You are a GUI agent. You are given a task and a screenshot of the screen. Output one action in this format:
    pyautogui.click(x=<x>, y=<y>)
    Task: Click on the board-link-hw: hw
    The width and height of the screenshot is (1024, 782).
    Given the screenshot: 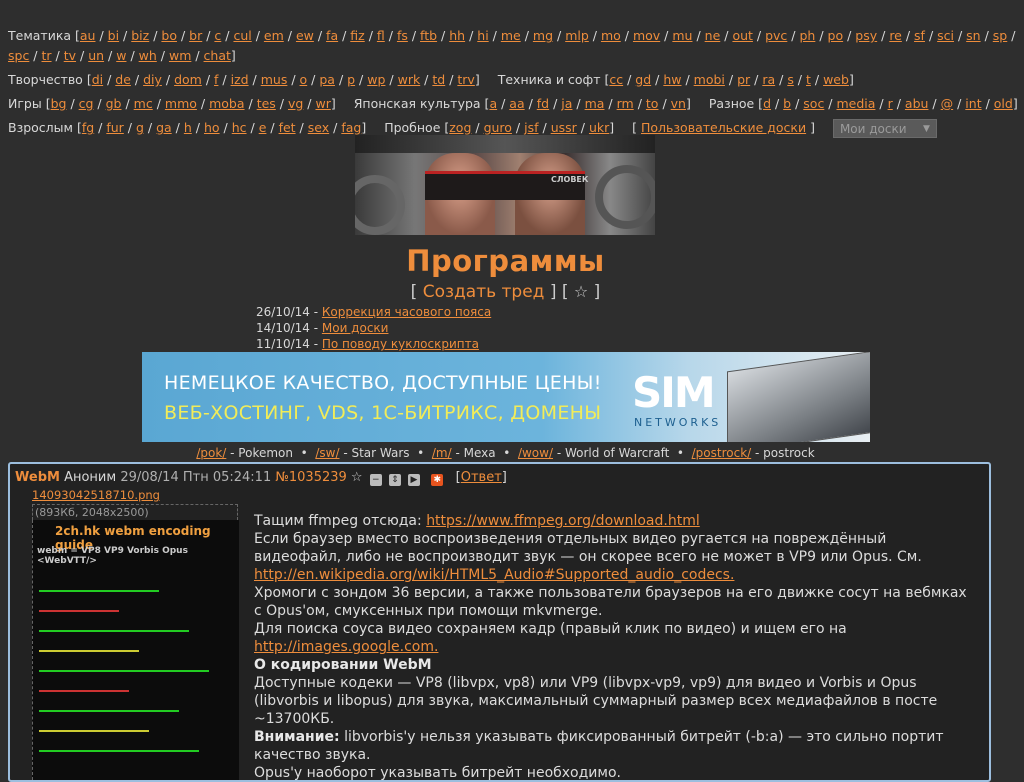 What is the action you would take?
    pyautogui.click(x=672, y=79)
    